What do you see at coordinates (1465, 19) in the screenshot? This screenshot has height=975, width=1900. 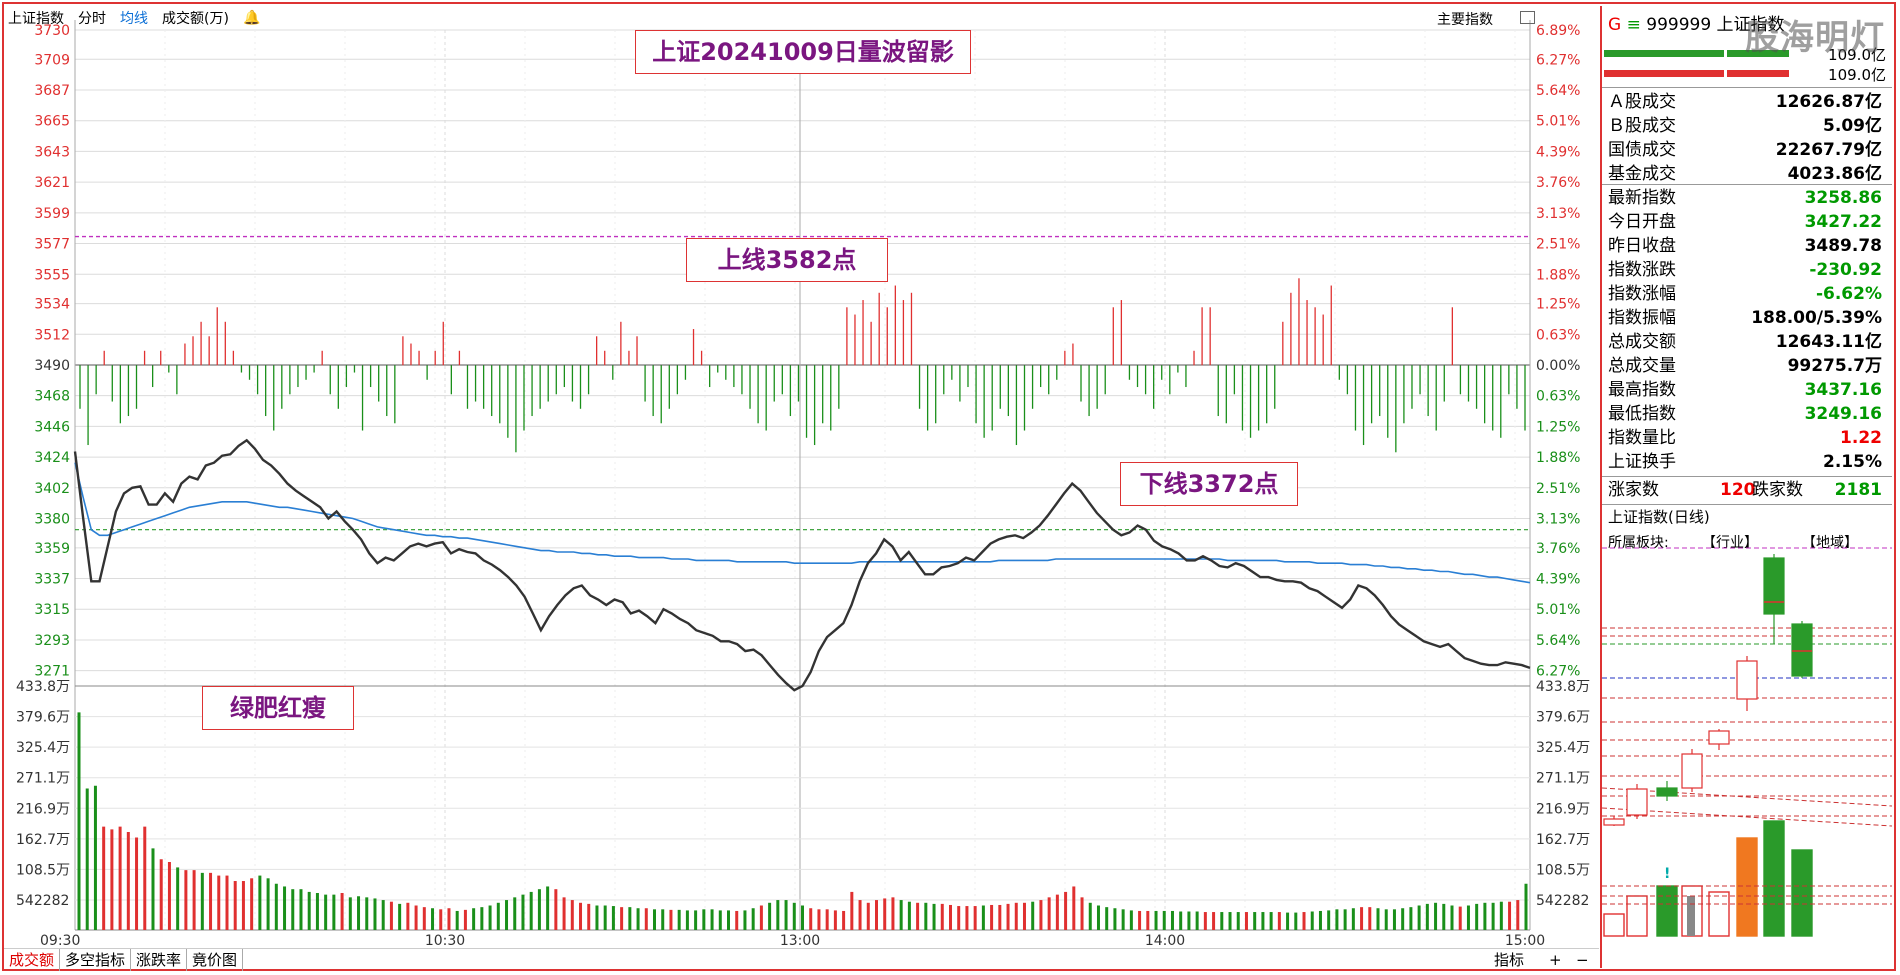 I see `main-indicator-label: 主要指数` at bounding box center [1465, 19].